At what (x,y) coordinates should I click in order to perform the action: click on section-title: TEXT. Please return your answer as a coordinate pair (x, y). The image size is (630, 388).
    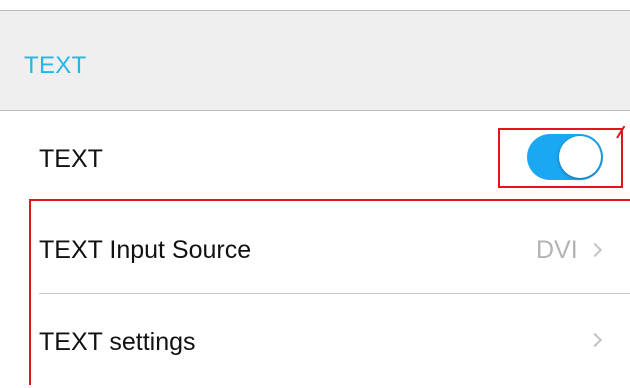
    Looking at the image, I should click on (55, 65).